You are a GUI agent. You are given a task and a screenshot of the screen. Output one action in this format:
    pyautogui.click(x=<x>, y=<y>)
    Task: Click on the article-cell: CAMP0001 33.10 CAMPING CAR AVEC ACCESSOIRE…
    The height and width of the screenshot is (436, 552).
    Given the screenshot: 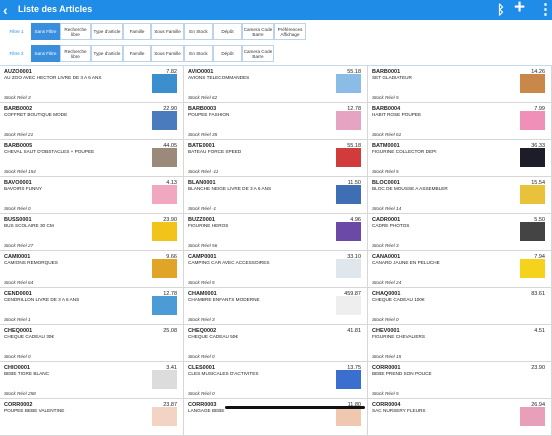 What is the action you would take?
    pyautogui.click(x=276, y=269)
    